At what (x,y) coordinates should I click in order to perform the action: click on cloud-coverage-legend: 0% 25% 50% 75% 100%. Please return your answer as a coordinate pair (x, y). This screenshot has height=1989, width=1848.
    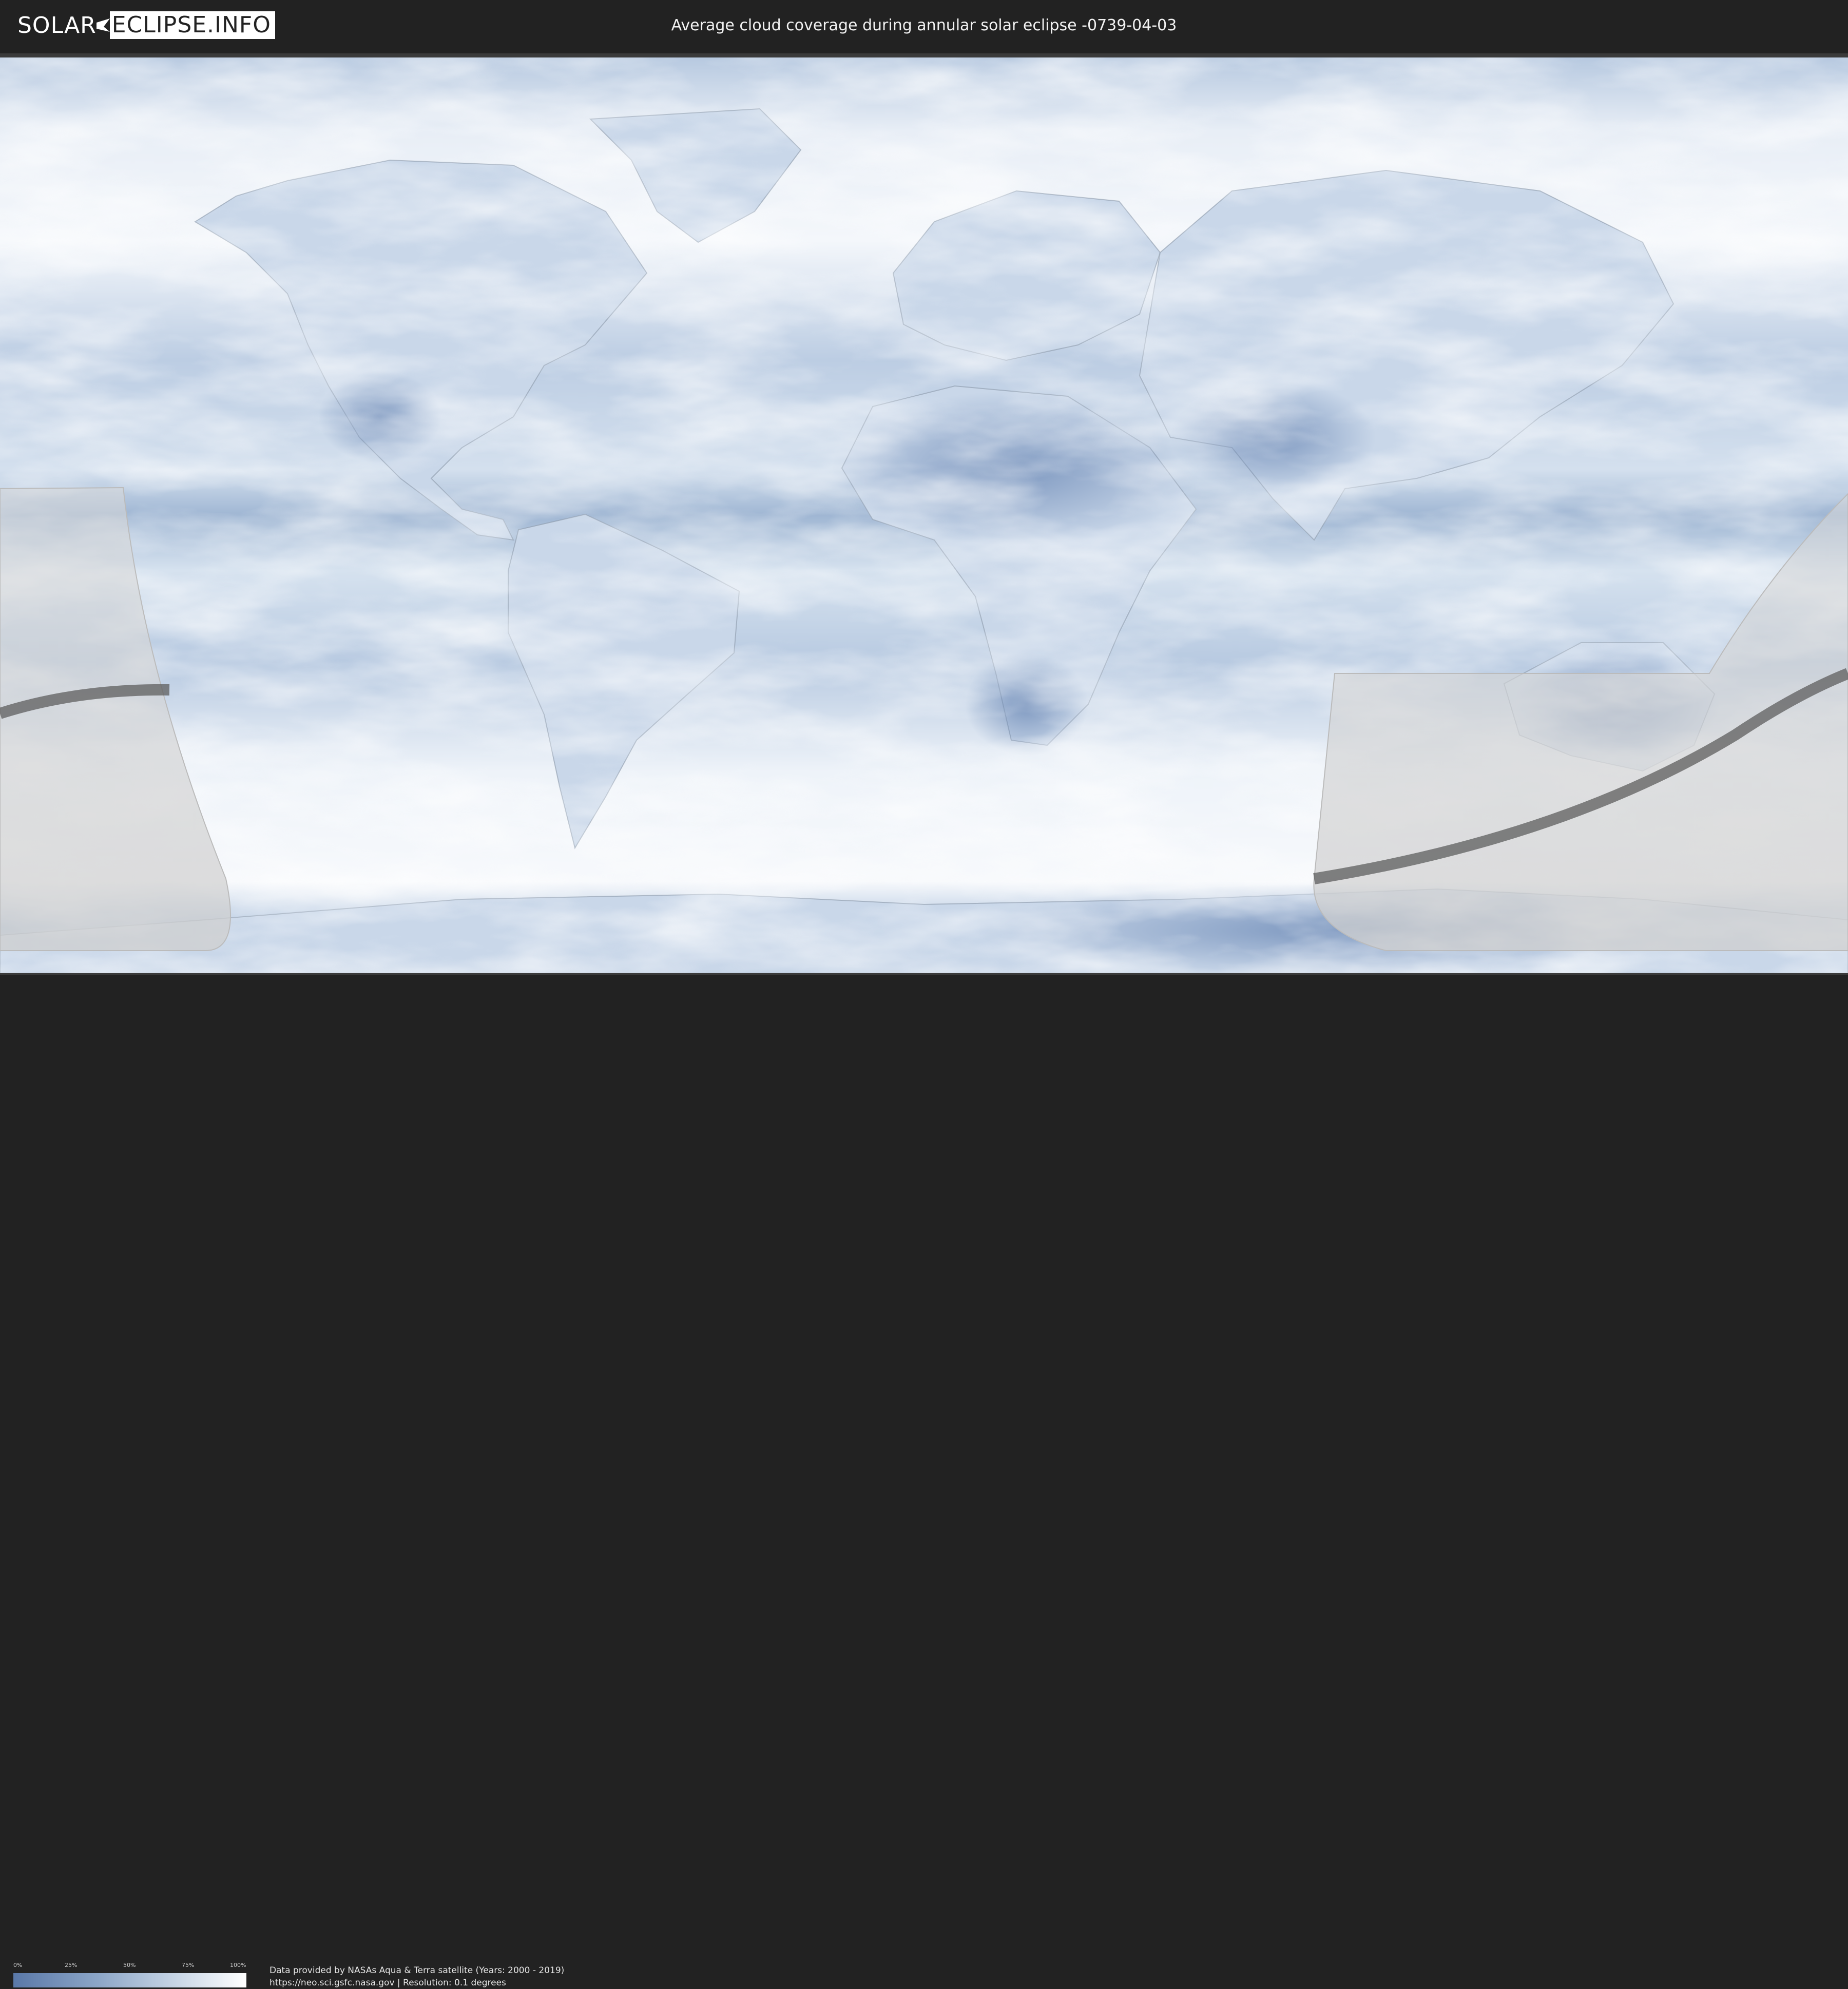
    Looking at the image, I should click on (129, 1974).